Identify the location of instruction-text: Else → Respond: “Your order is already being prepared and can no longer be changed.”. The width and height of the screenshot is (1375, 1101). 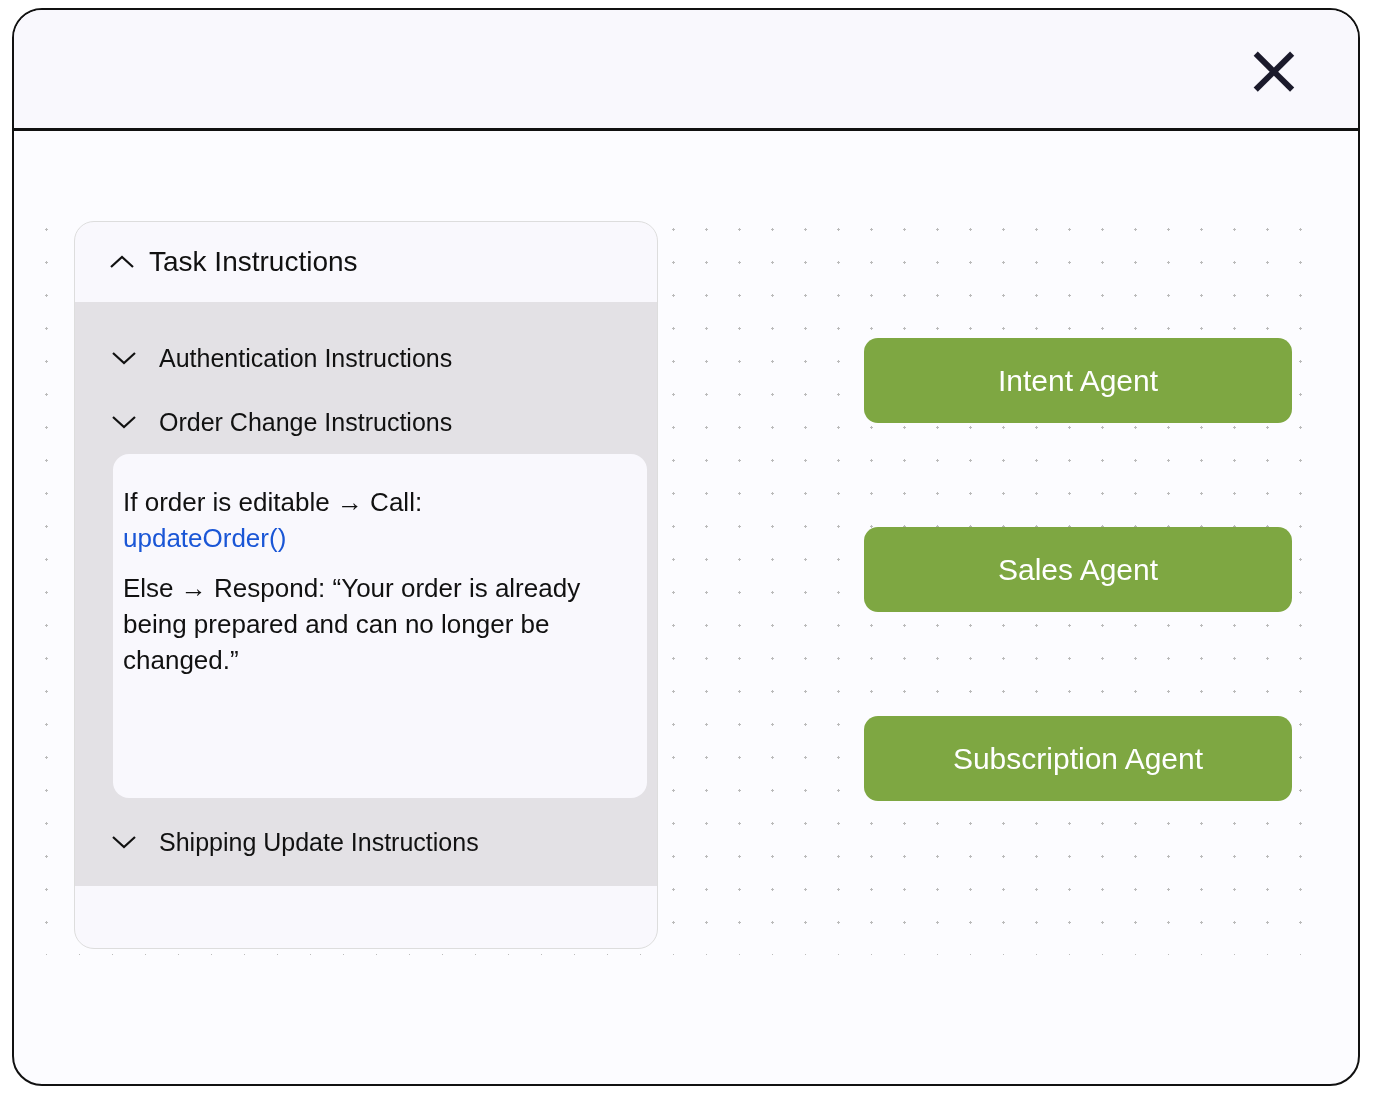
(352, 624).